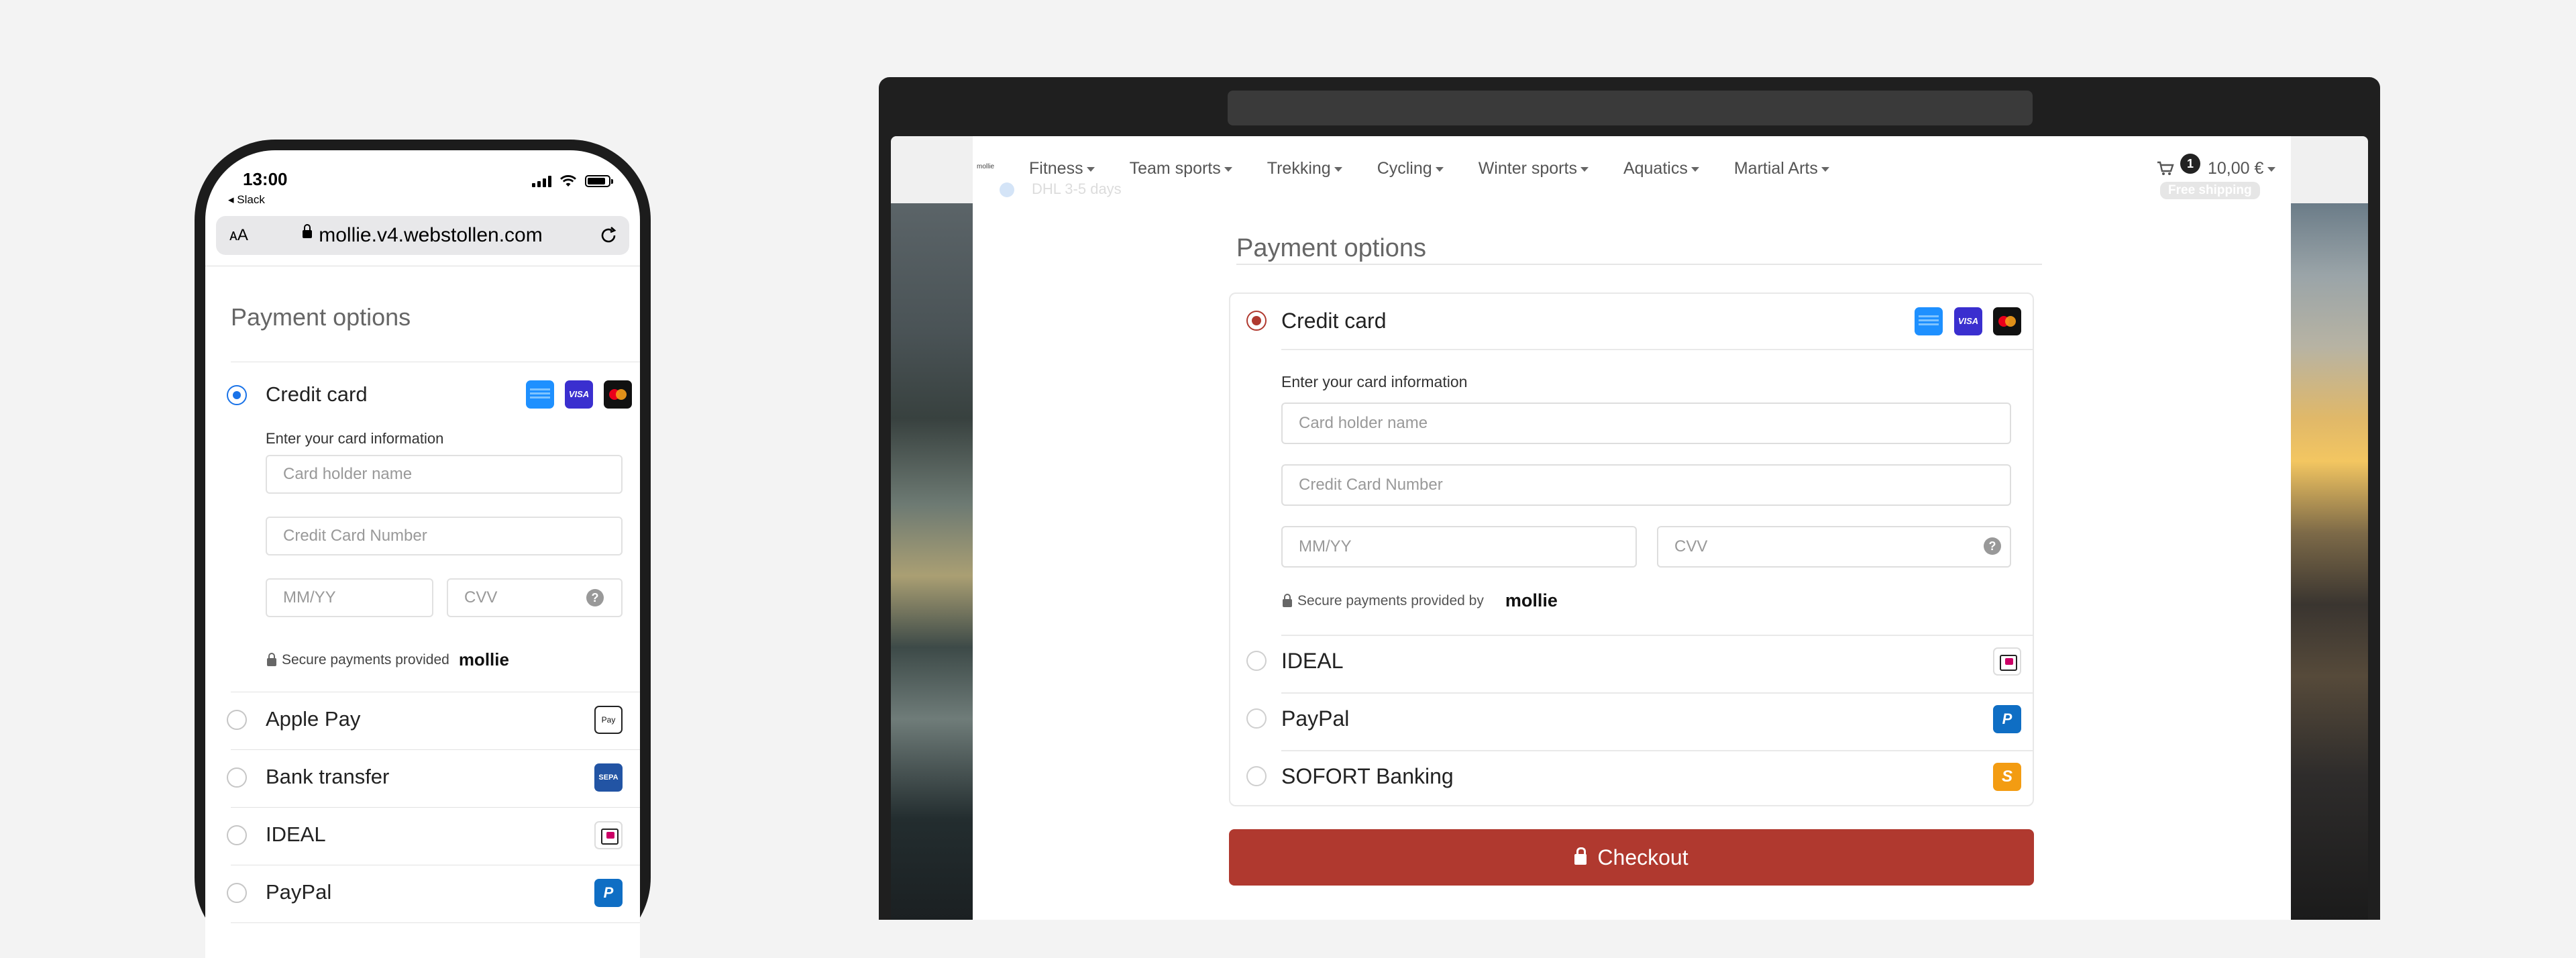 The image size is (2576, 958). Describe the element at coordinates (1256, 776) in the screenshot. I see `sofort-radio` at that location.